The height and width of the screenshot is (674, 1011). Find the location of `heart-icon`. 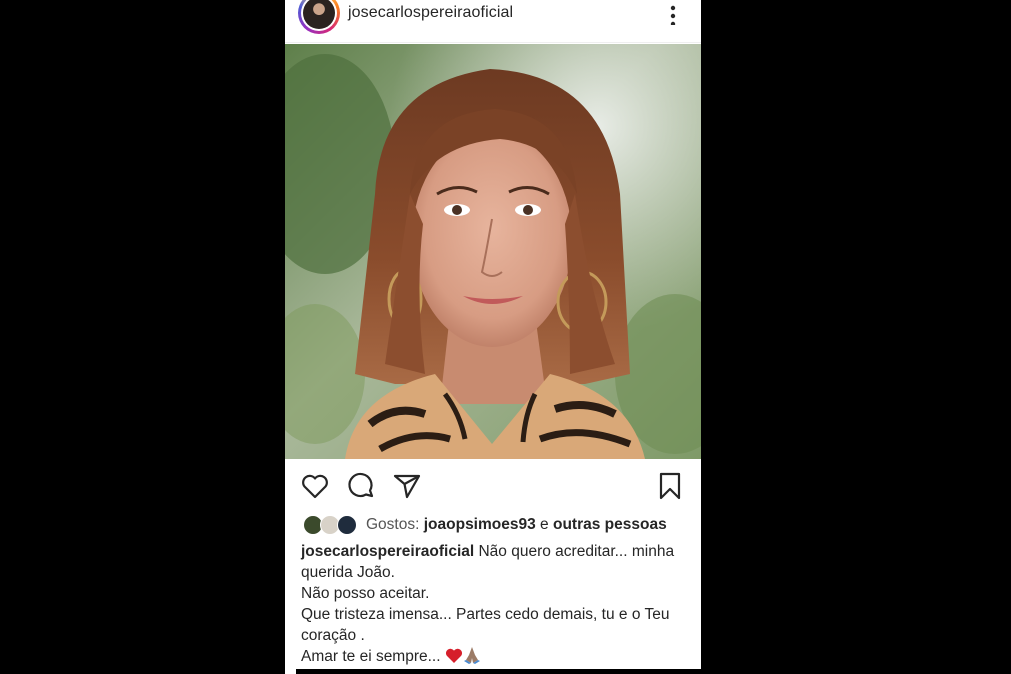

heart-icon is located at coordinates (315, 486).